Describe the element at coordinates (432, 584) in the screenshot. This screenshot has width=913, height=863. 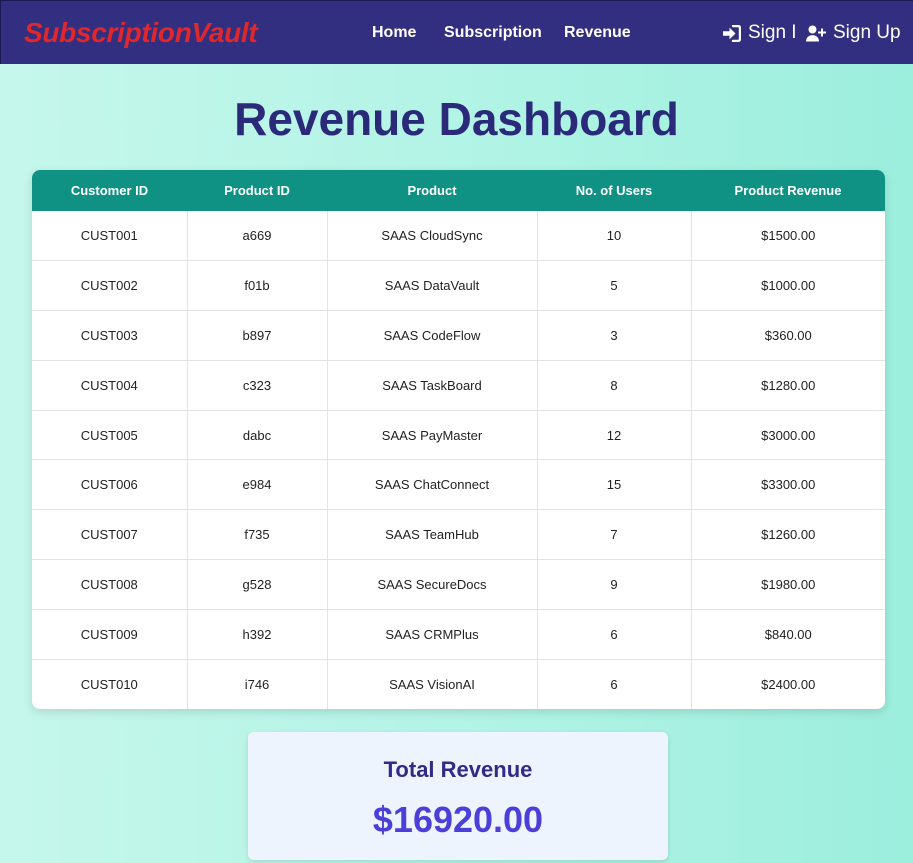
I see `cell-product: SAAS SecureDocs` at that location.